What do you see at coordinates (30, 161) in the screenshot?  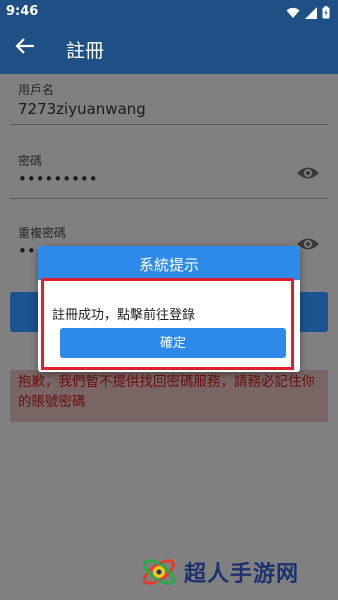 I see `password-label: 密碼` at bounding box center [30, 161].